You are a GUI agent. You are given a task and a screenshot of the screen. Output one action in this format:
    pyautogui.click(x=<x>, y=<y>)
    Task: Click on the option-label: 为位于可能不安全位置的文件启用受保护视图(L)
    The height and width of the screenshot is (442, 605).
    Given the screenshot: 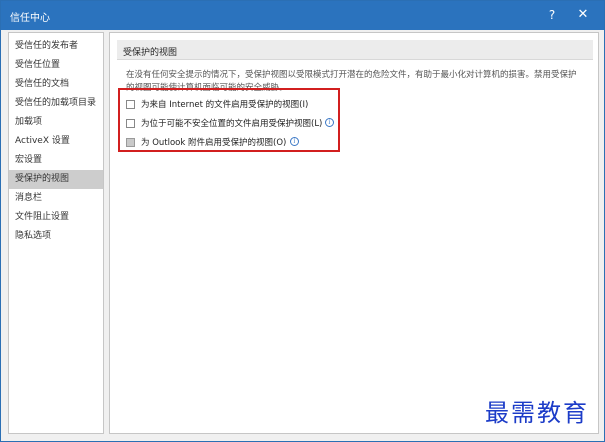 What is the action you would take?
    pyautogui.click(x=232, y=124)
    